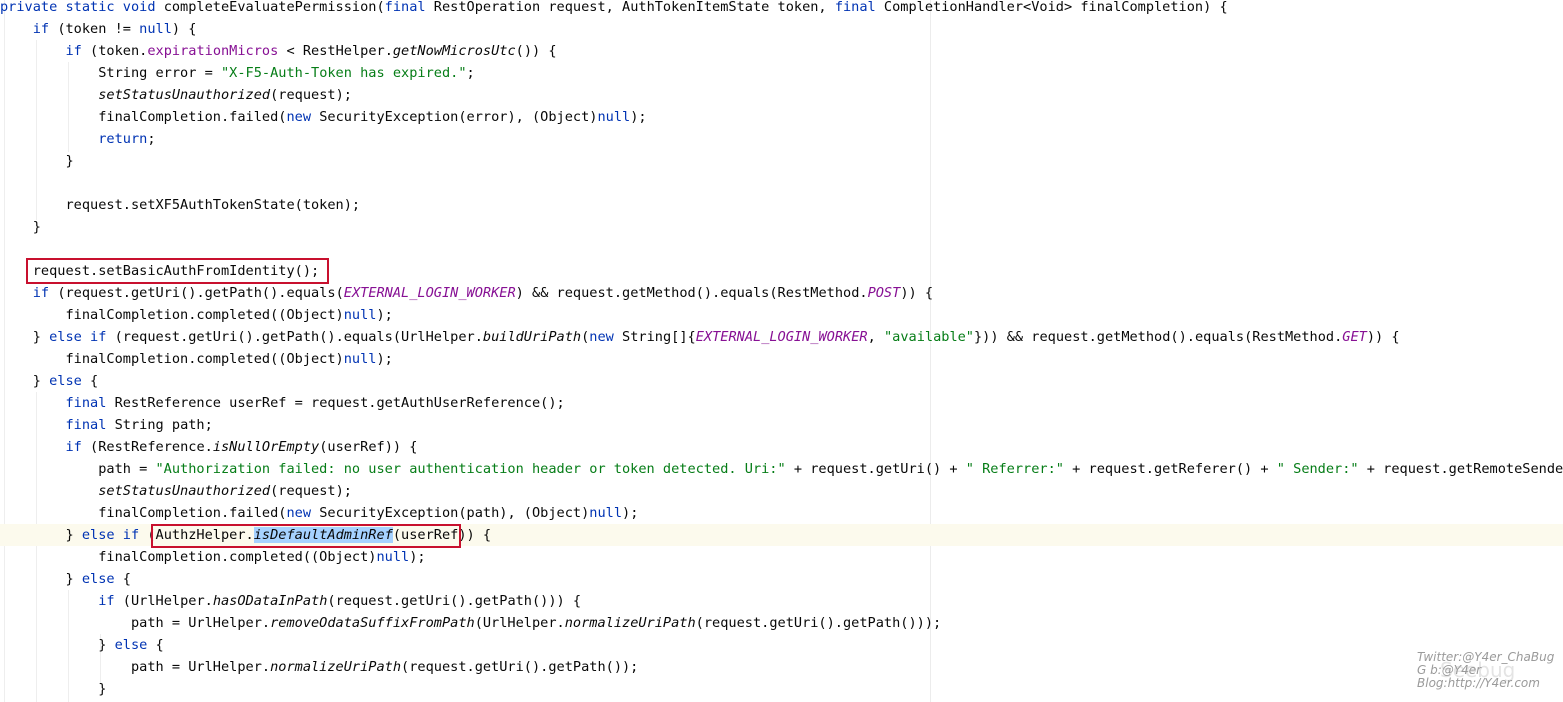 The width and height of the screenshot is (1563, 702). I want to click on code-token: getNowMicrosUtc, so click(454, 51).